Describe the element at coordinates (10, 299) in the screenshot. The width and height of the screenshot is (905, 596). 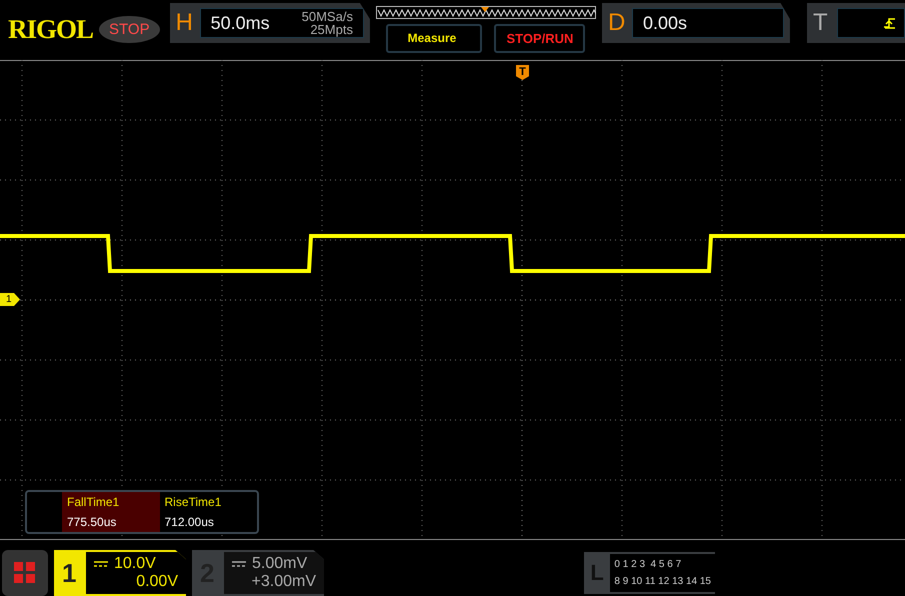
I see `channel-level-marker: 1` at that location.